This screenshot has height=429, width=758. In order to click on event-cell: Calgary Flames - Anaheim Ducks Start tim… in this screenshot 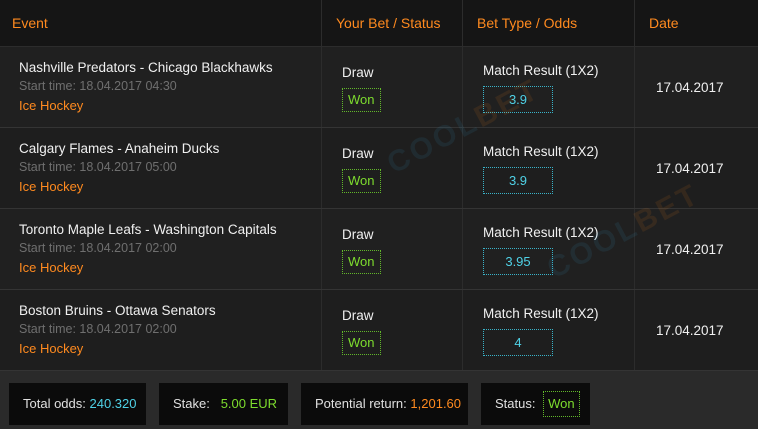, I will do `click(161, 168)`.